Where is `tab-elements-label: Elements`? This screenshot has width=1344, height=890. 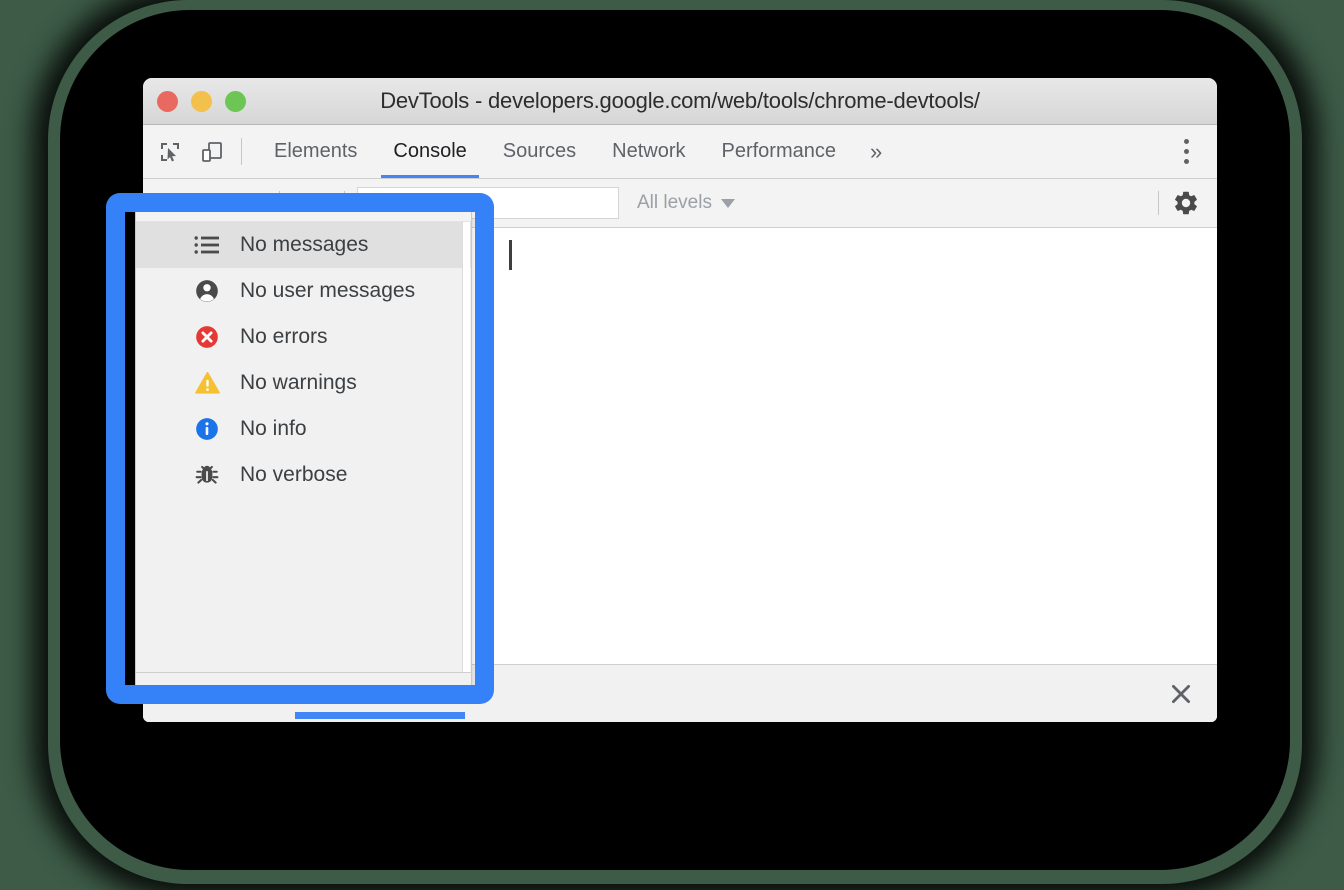
tab-elements-label: Elements is located at coordinates (316, 151).